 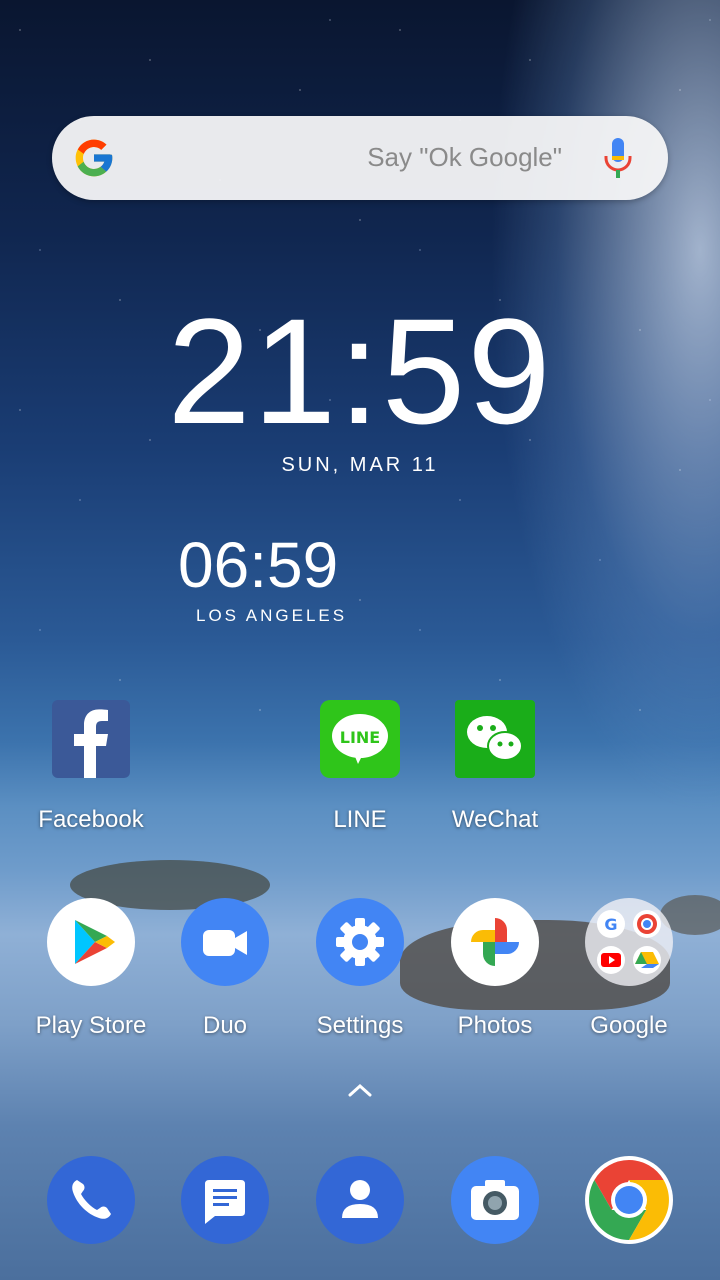 I want to click on dock-messages, so click(x=225, y=1200).